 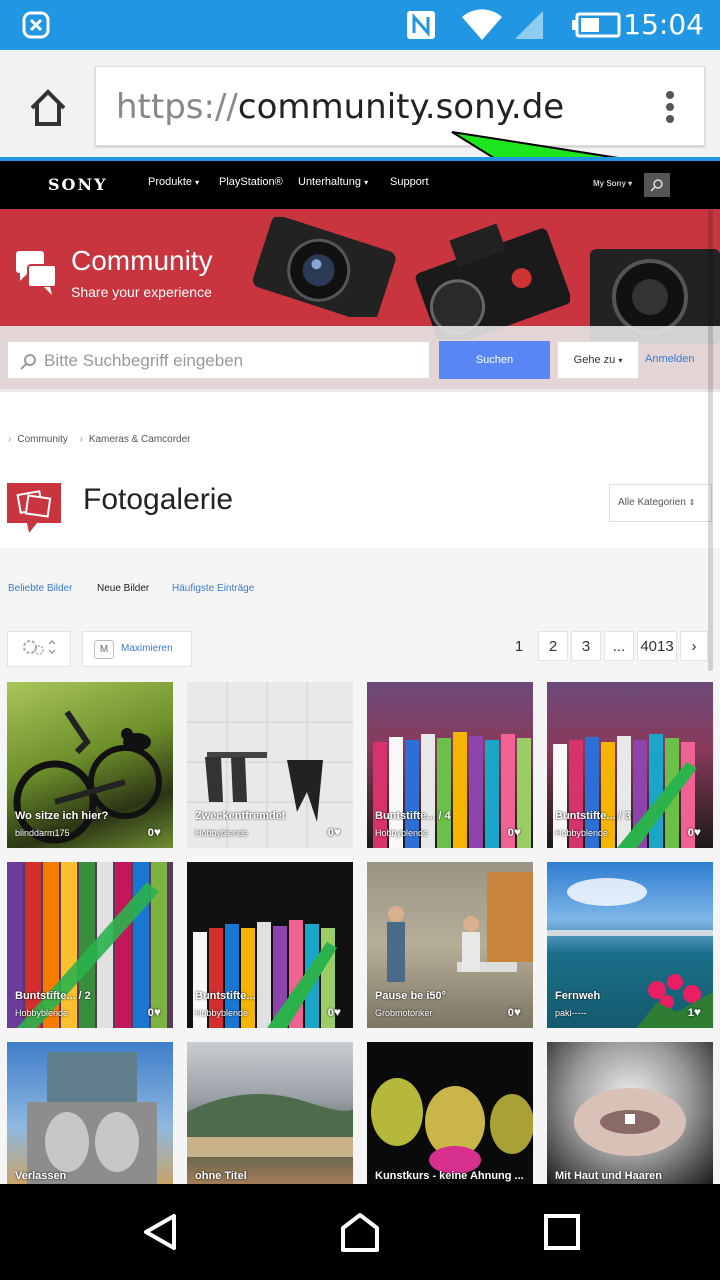 I want to click on tile-title: Verlassen, so click(x=41, y=1176).